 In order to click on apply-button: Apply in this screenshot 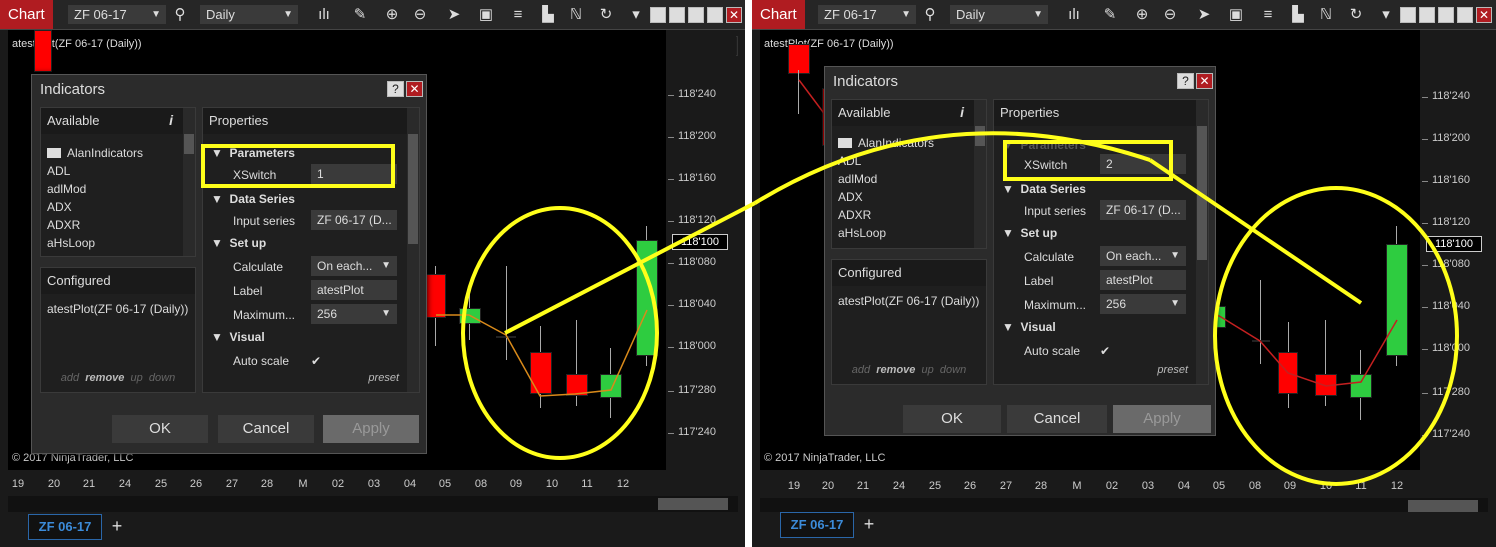, I will do `click(1162, 419)`.